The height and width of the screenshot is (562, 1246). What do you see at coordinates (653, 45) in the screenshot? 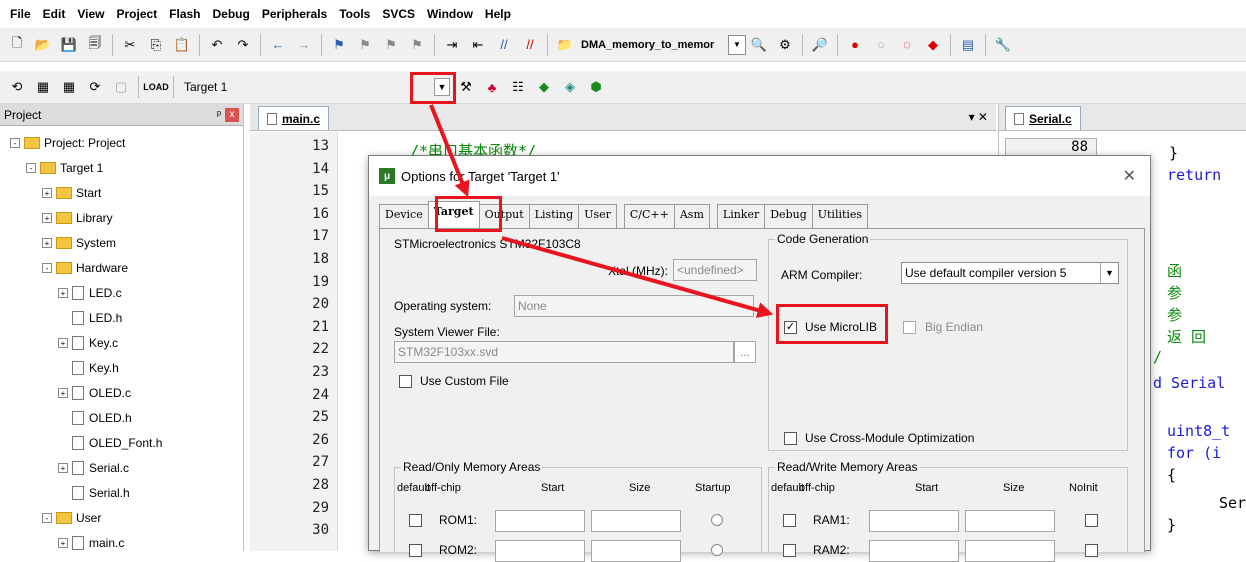
I see `project-combo: DMA_memory_to_memor` at bounding box center [653, 45].